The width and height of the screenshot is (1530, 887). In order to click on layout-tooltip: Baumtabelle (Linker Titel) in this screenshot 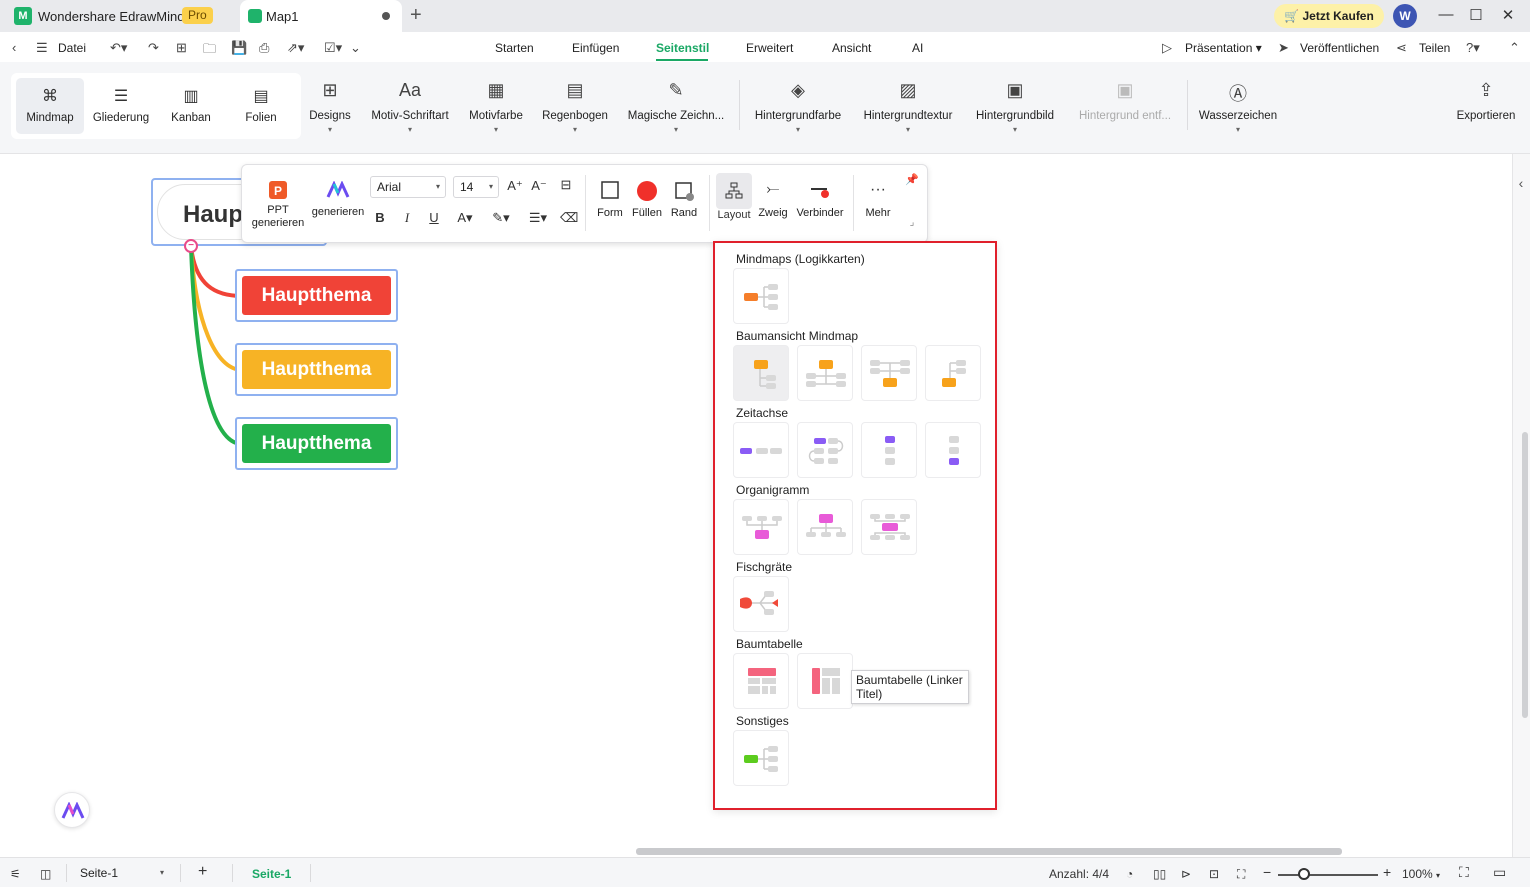, I will do `click(910, 687)`.